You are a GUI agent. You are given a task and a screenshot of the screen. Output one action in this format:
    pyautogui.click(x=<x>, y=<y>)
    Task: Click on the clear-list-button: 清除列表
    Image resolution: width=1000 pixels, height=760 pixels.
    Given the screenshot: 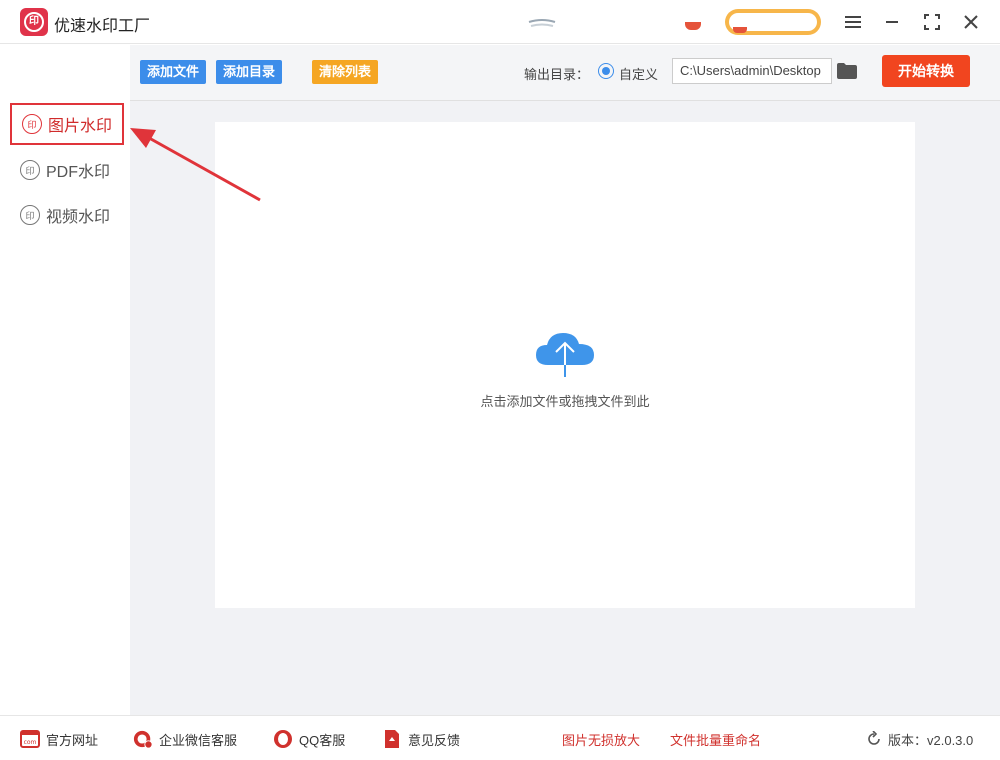 What is the action you would take?
    pyautogui.click(x=345, y=72)
    